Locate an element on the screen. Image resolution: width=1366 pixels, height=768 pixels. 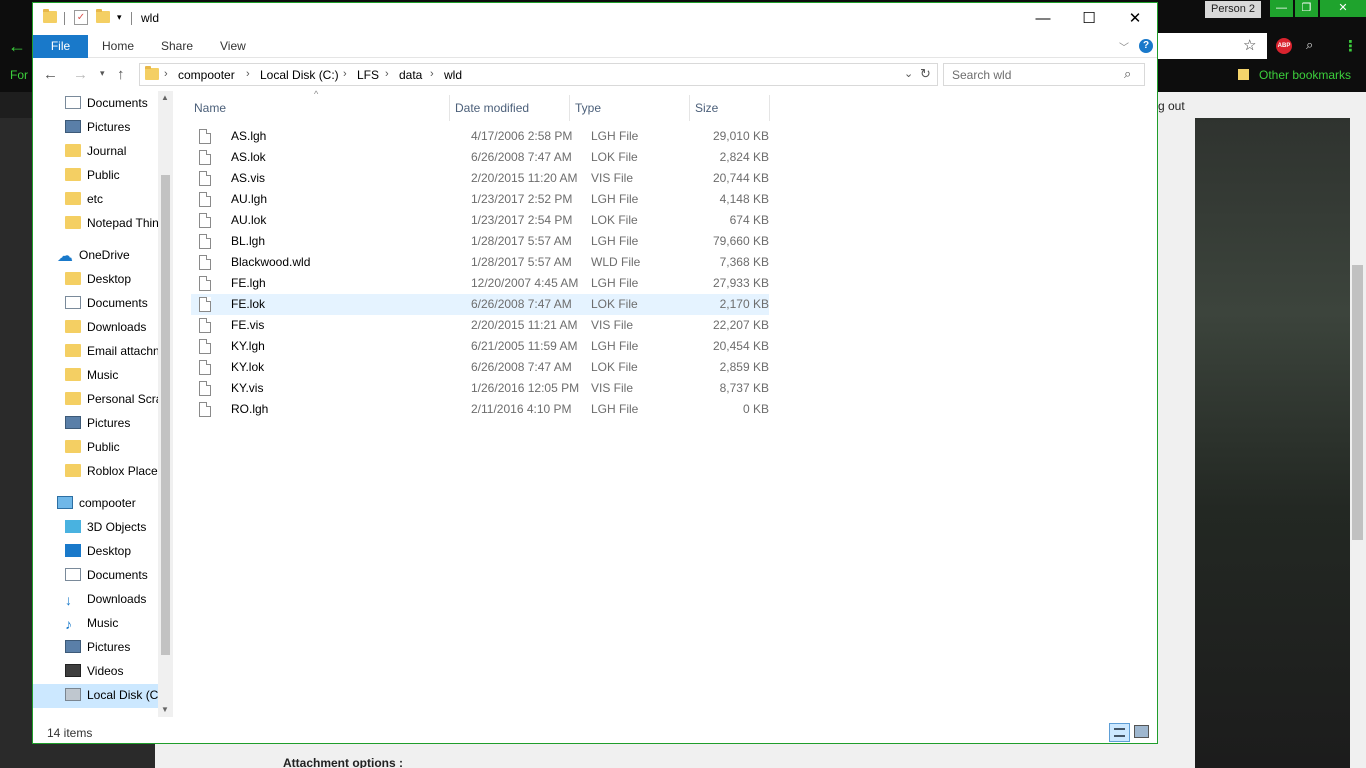
nav-item-compooter: compooter is located at coordinates (107, 503).